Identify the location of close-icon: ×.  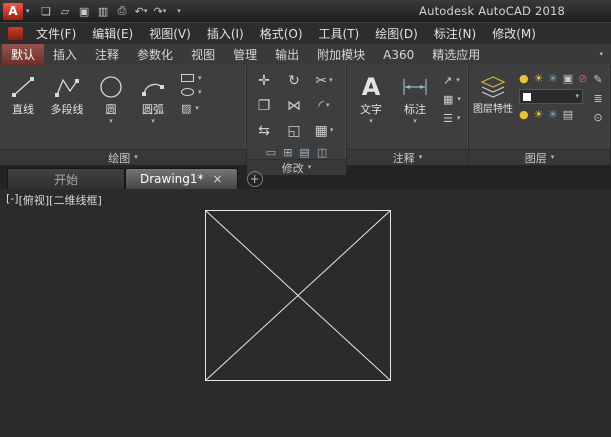
(218, 179).